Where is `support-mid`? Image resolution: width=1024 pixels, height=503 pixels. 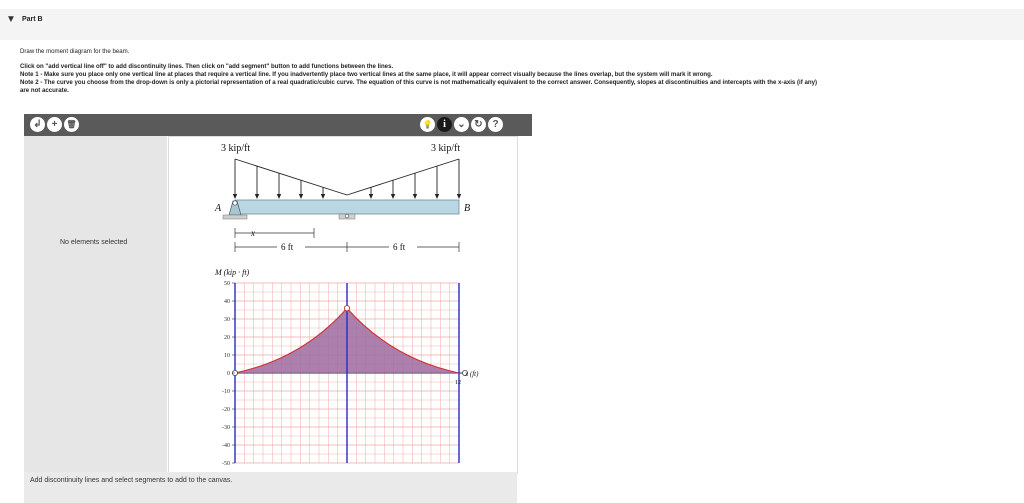
support-mid is located at coordinates (347, 216).